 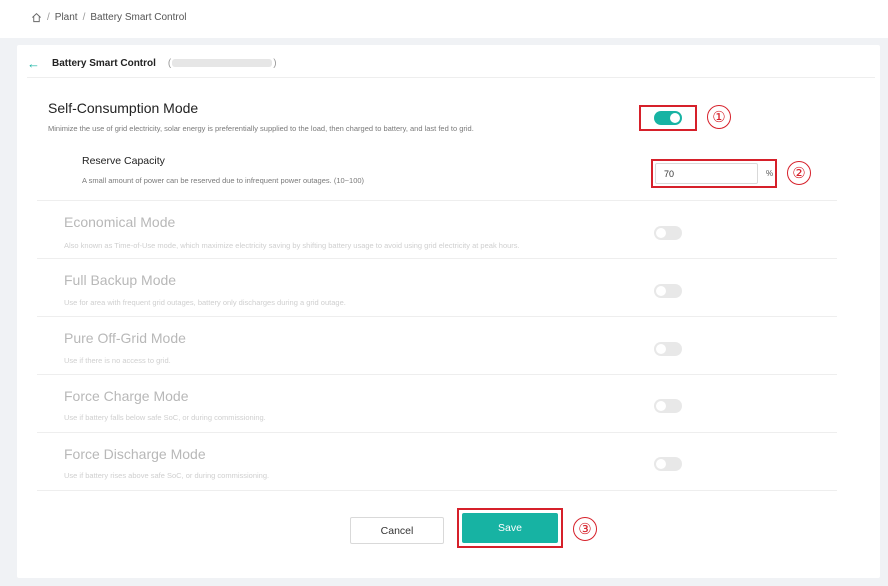 What do you see at coordinates (799, 173) in the screenshot?
I see `callout-2: ②` at bounding box center [799, 173].